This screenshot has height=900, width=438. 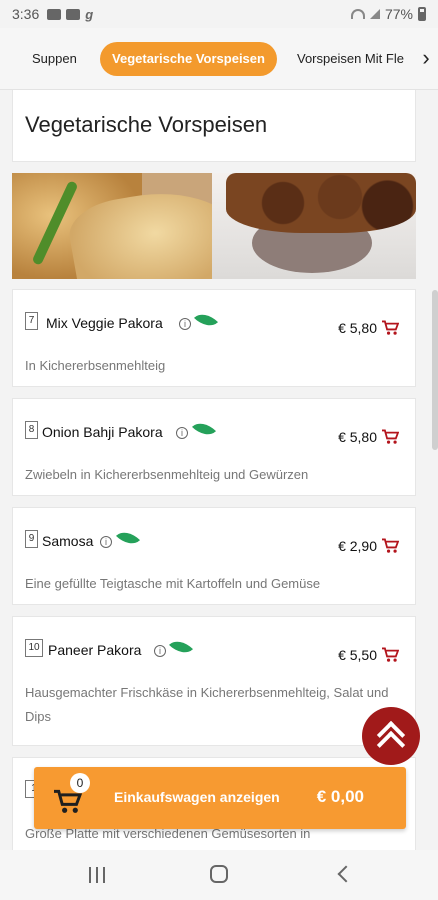 What do you see at coordinates (54, 14) in the screenshot?
I see `gallery-notification-icon` at bounding box center [54, 14].